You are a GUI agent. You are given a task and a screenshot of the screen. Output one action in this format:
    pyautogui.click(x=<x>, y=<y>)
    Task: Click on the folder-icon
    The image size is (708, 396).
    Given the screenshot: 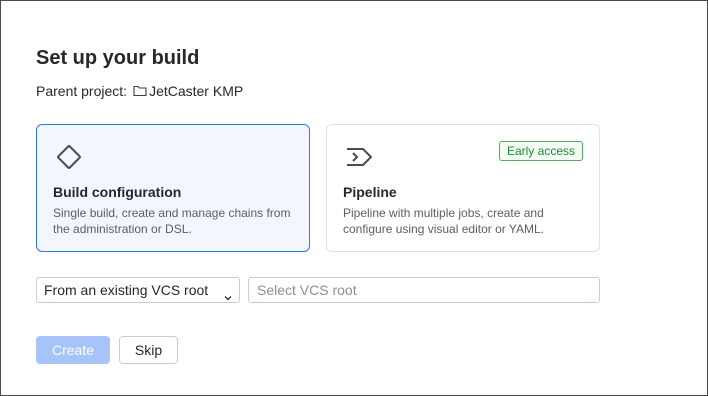 What is the action you would take?
    pyautogui.click(x=140, y=91)
    